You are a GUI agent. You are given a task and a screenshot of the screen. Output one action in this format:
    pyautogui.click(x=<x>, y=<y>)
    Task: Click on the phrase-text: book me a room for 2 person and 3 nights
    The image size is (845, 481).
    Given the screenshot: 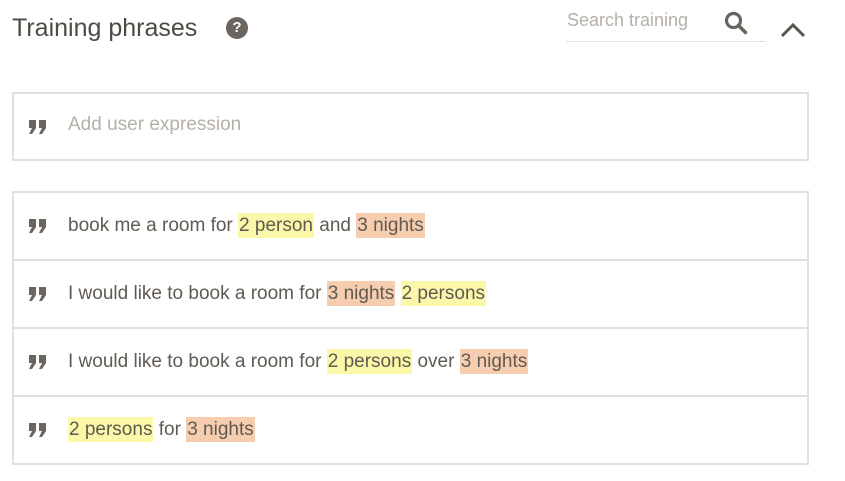 What is the action you would take?
    pyautogui.click(x=246, y=226)
    